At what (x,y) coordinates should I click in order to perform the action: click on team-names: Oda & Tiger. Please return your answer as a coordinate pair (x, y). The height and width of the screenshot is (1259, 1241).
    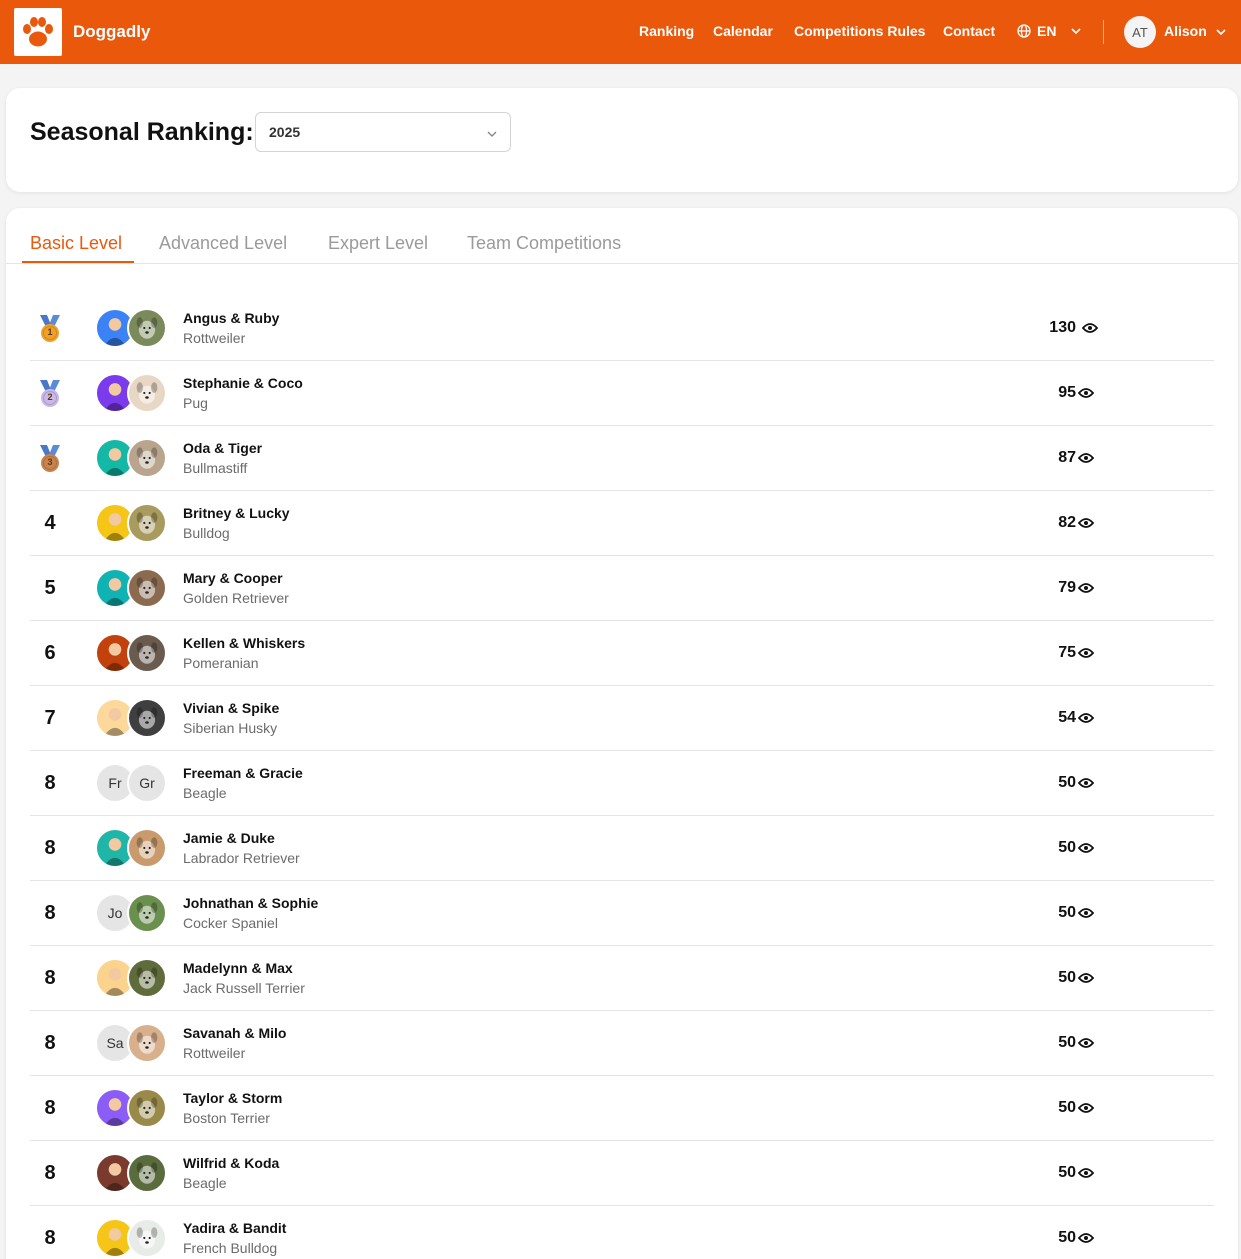
    Looking at the image, I should click on (223, 448).